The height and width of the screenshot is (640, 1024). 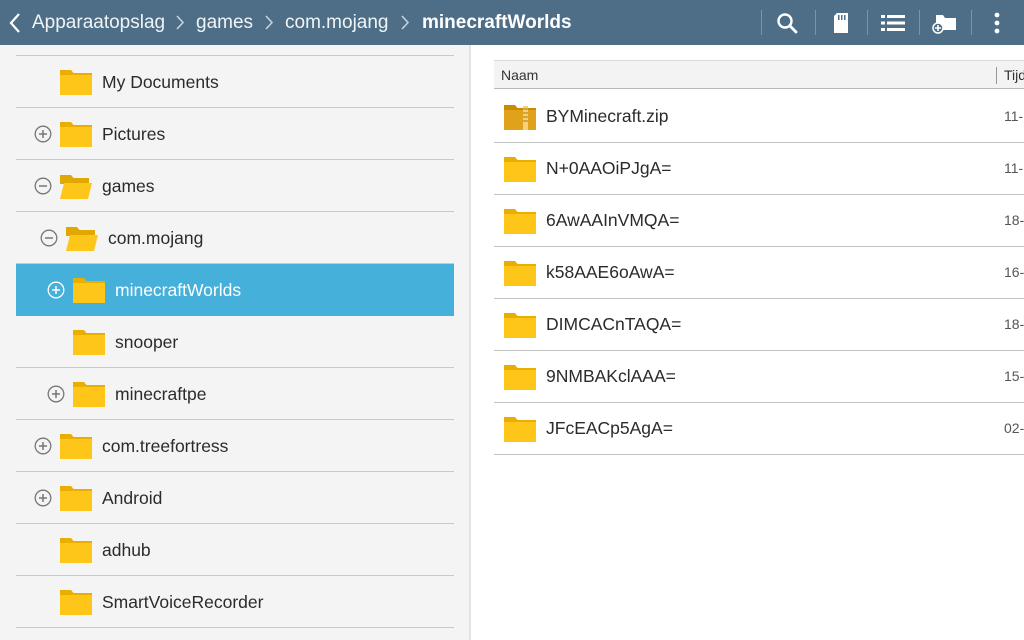 I want to click on breadcrumb-item: games, so click(x=224, y=22).